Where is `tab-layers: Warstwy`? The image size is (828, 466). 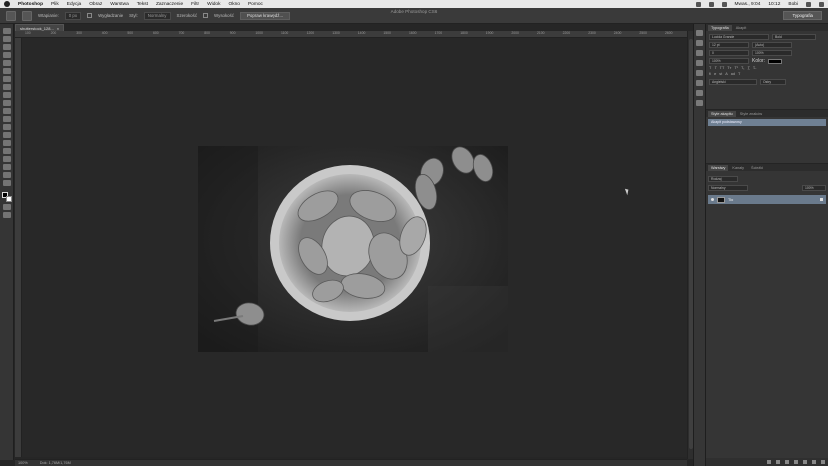
tab-layers: Warstwy is located at coordinates (718, 168).